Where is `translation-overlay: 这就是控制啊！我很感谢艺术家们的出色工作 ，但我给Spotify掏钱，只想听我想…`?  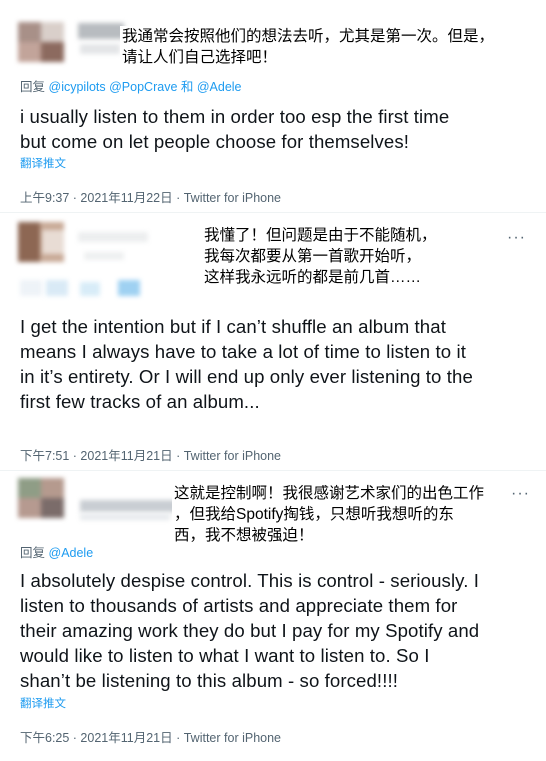 translation-overlay: 这就是控制啊！我很感谢艺术家们的出色工作 ，但我给Spotify掏钱，只想听我想… is located at coordinates (346, 514).